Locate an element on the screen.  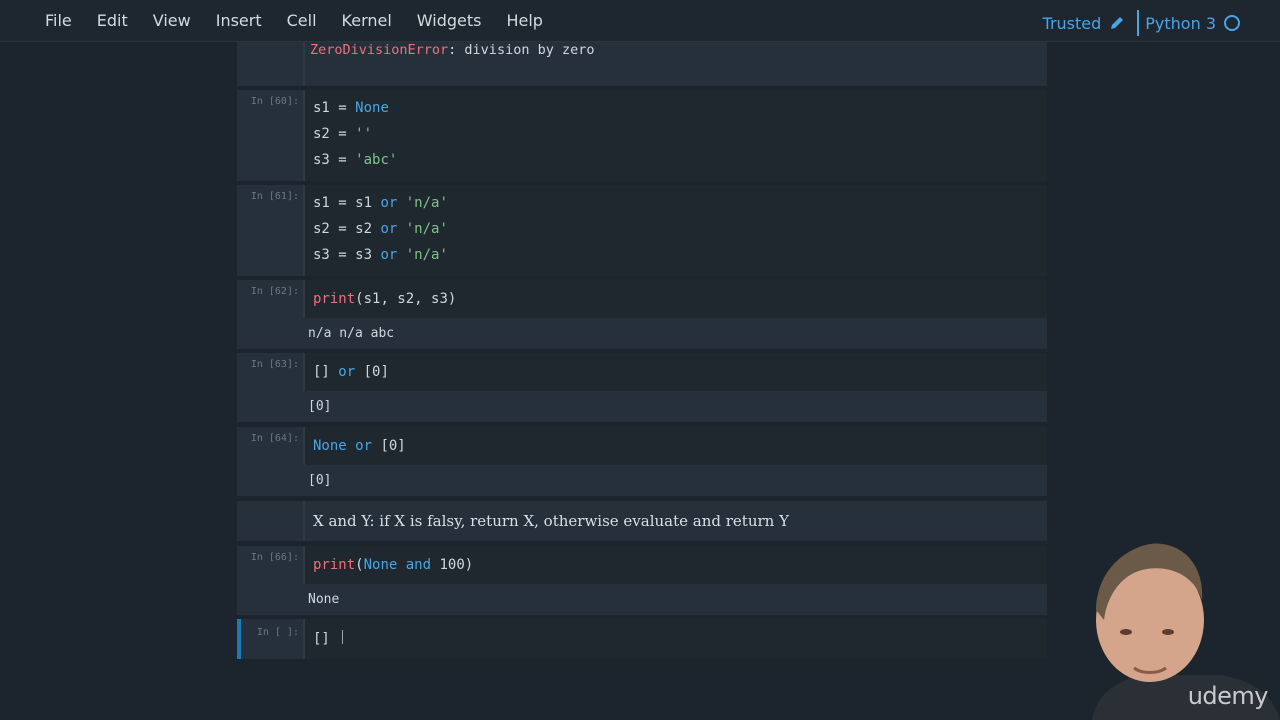
code-input: [] is located at coordinates (675, 639).